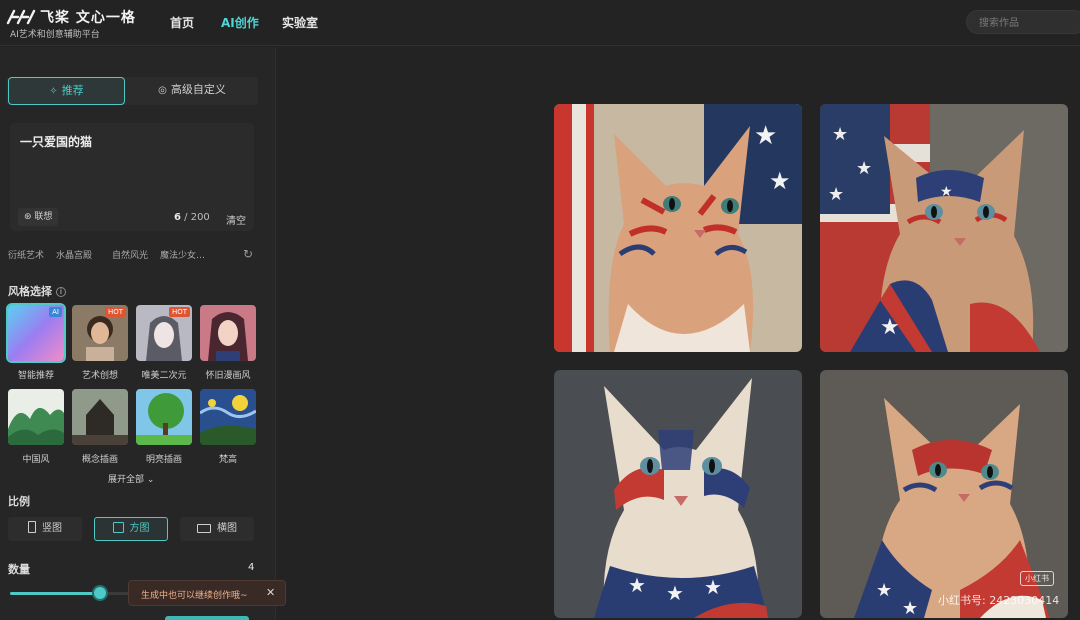 The image size is (1080, 620). Describe the element at coordinates (100, 333) in the screenshot. I see `style-thumb: HOT` at that location.